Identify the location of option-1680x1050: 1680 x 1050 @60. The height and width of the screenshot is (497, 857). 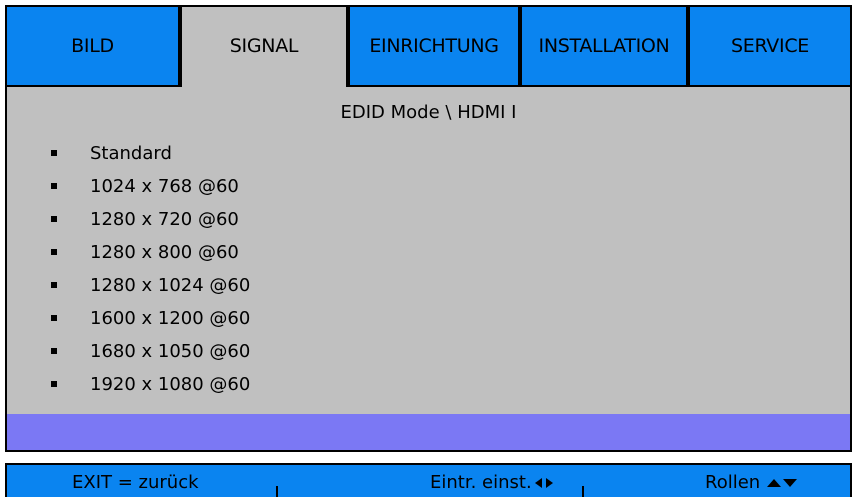
(428, 351).